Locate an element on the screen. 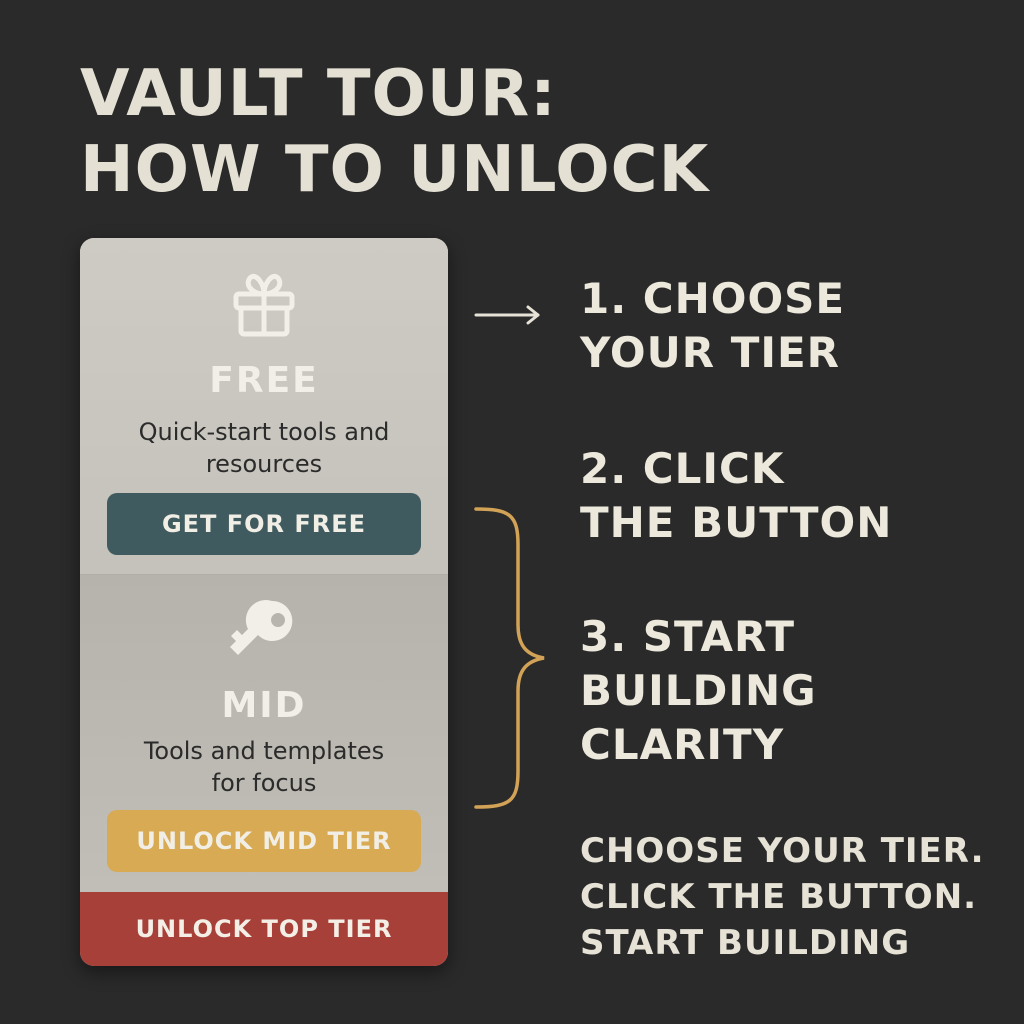  step-3-line-2: BUILDING is located at coordinates (698, 690).